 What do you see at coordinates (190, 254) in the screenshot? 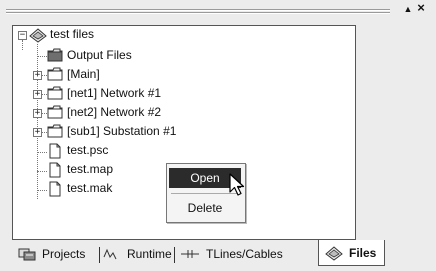
I see `cable-icon` at bounding box center [190, 254].